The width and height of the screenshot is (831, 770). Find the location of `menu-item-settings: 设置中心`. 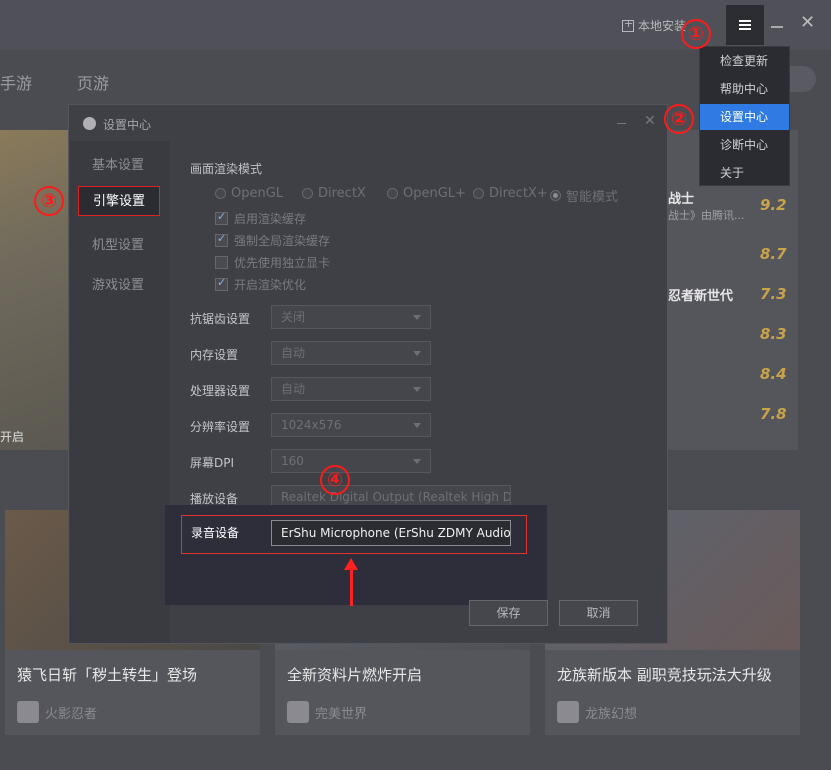

menu-item-settings: 设置中心 is located at coordinates (744, 117).